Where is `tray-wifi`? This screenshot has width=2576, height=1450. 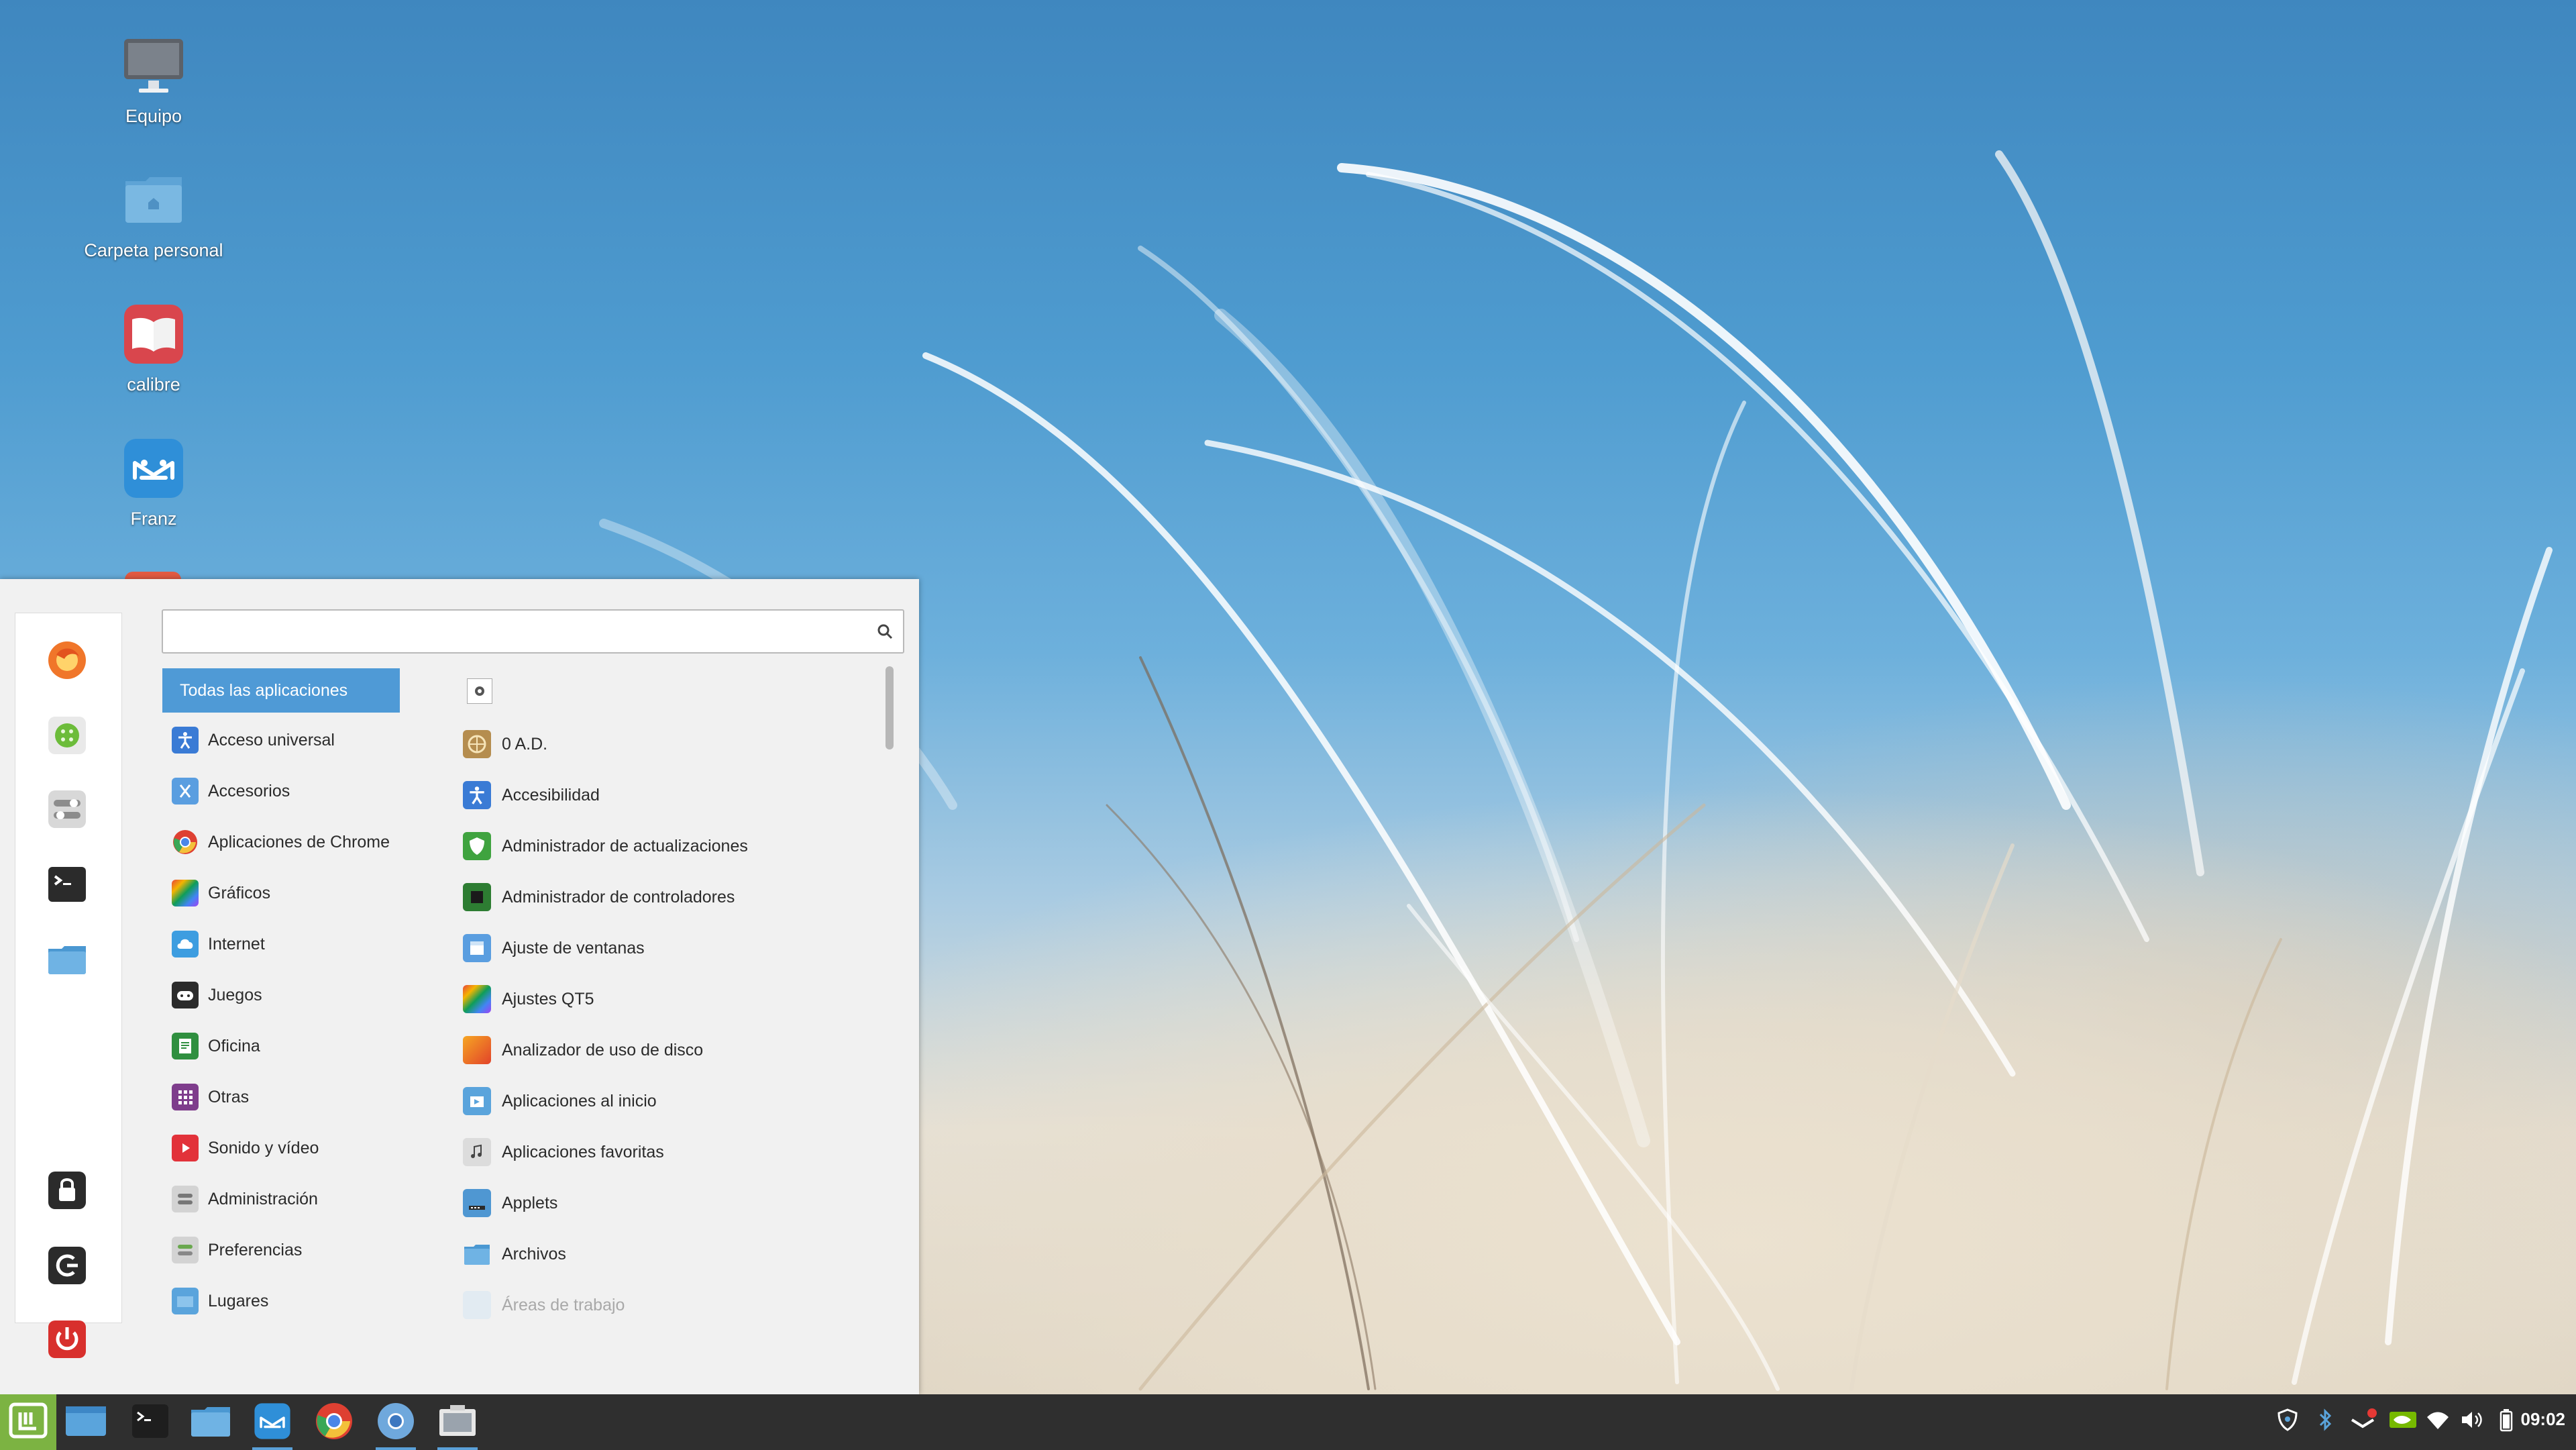 tray-wifi is located at coordinates (2438, 1421).